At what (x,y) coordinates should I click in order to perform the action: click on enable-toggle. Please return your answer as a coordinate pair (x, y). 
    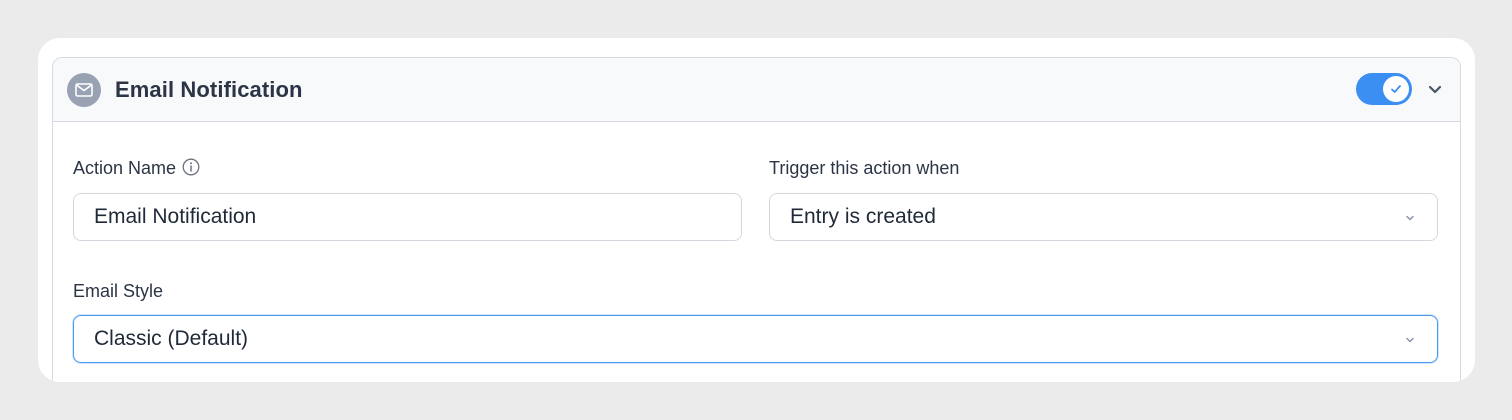
    Looking at the image, I should click on (1384, 89).